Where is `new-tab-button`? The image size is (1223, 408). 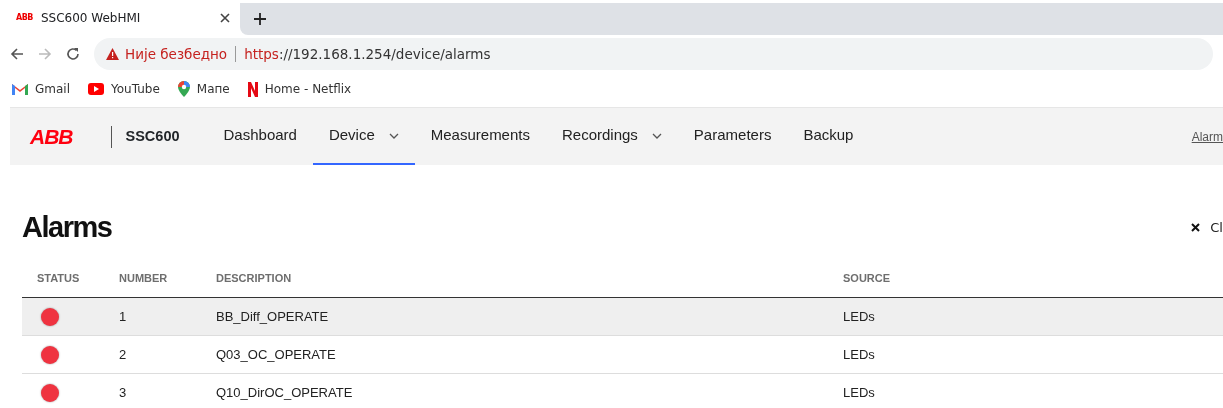 new-tab-button is located at coordinates (260, 19).